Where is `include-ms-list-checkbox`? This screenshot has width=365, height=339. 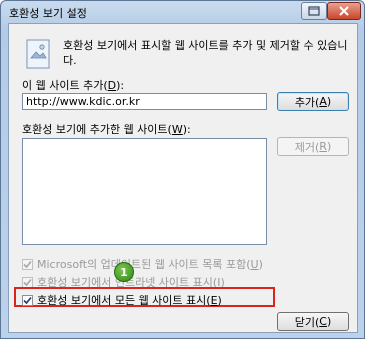
include-ms-list-checkbox is located at coordinates (27, 264).